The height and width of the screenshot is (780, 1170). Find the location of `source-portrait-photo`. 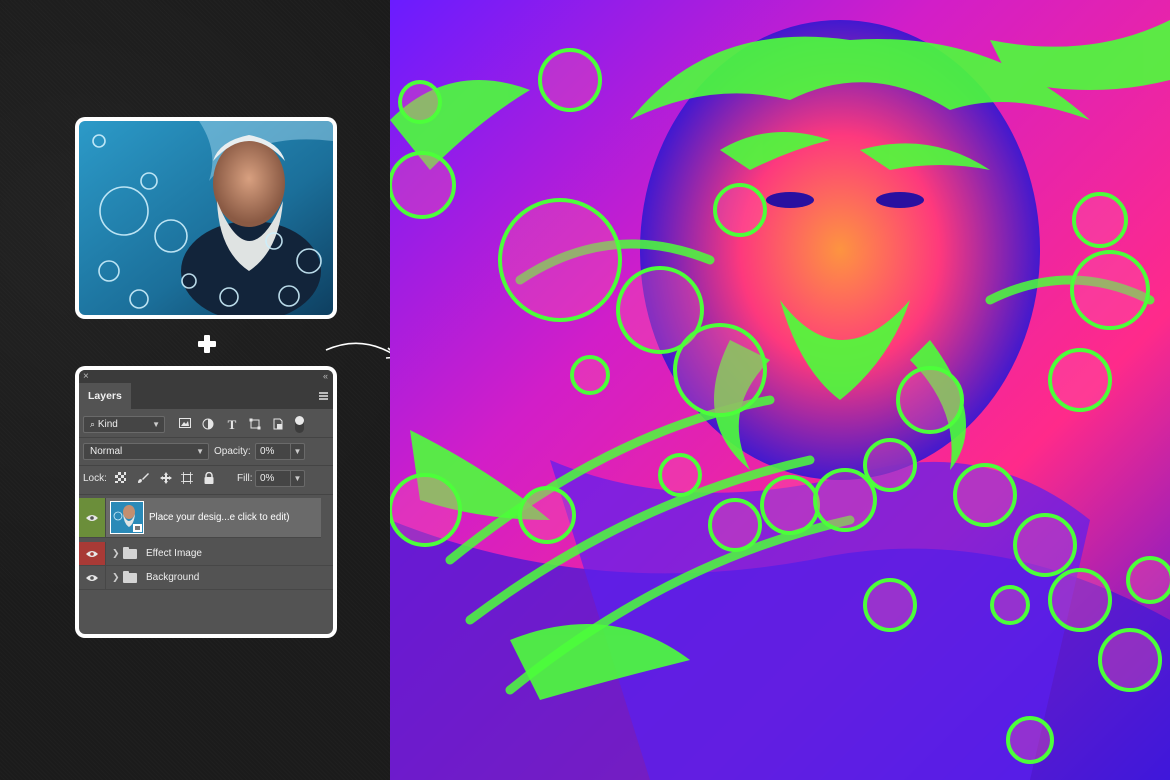

source-portrait-photo is located at coordinates (206, 218).